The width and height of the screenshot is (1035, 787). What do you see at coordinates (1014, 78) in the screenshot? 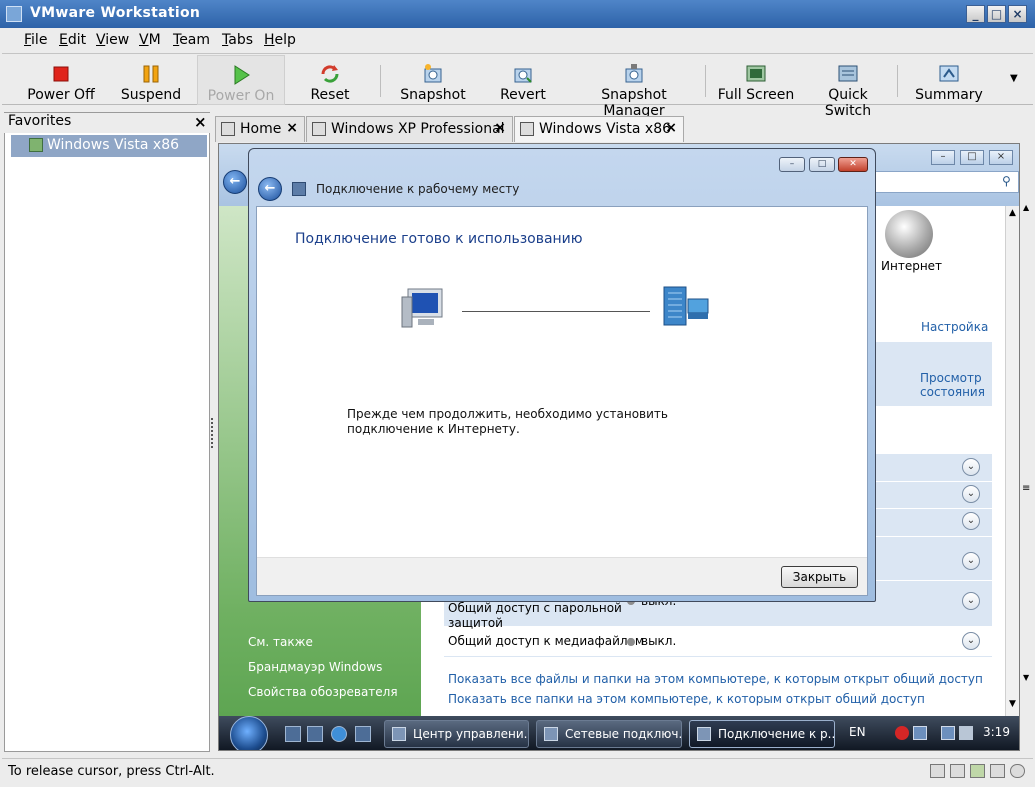
I see `toolbar-overflow-chevron-icon: ▼` at bounding box center [1014, 78].